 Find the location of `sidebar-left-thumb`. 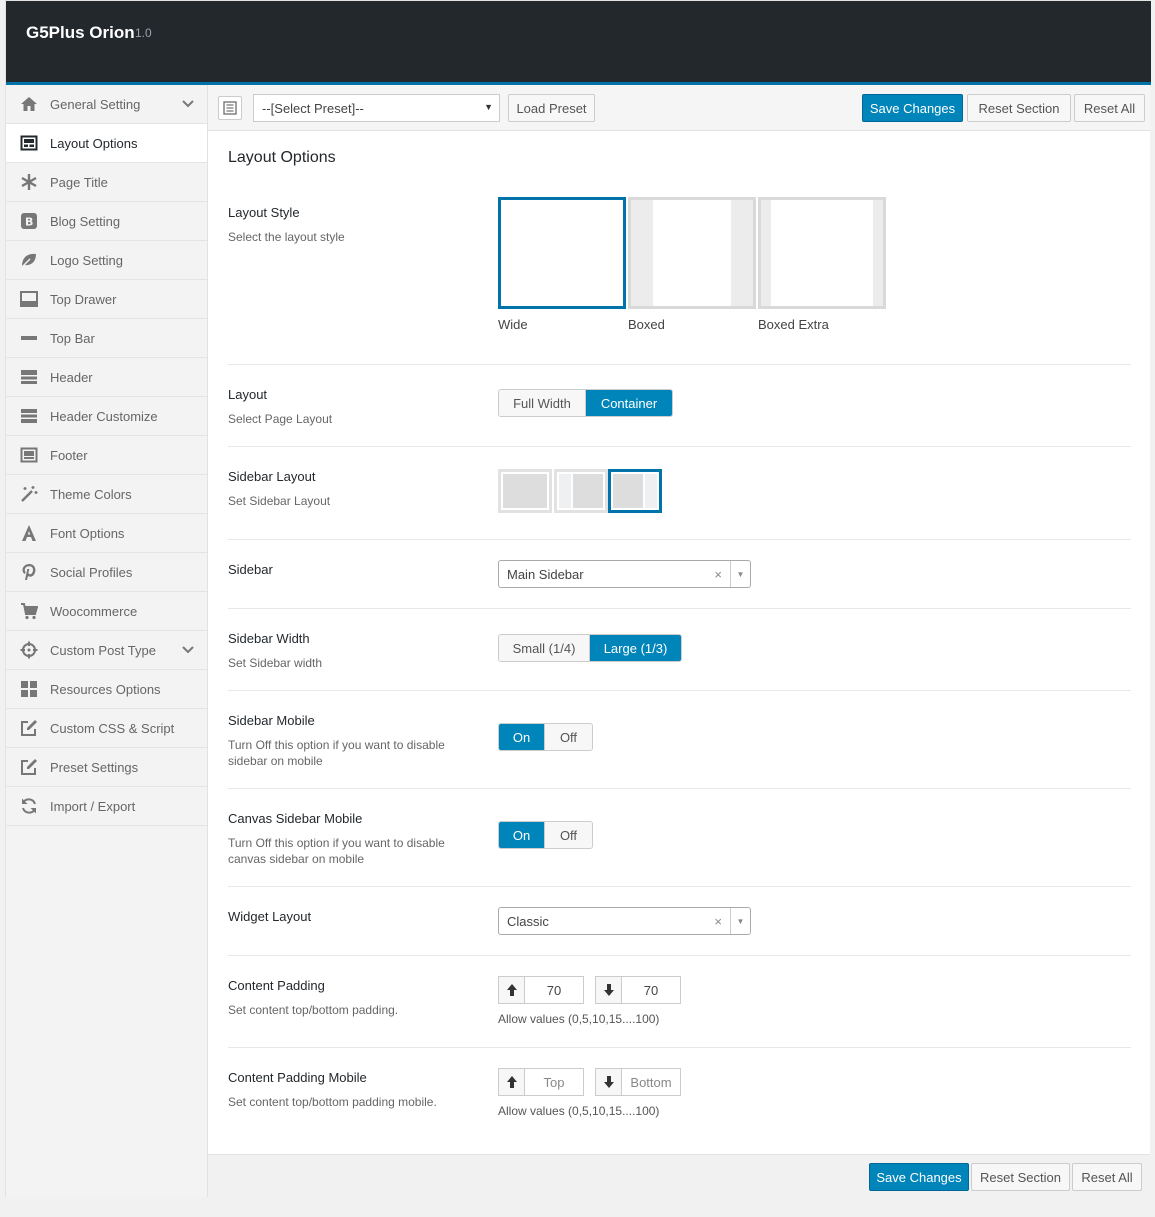

sidebar-left-thumb is located at coordinates (581, 491).